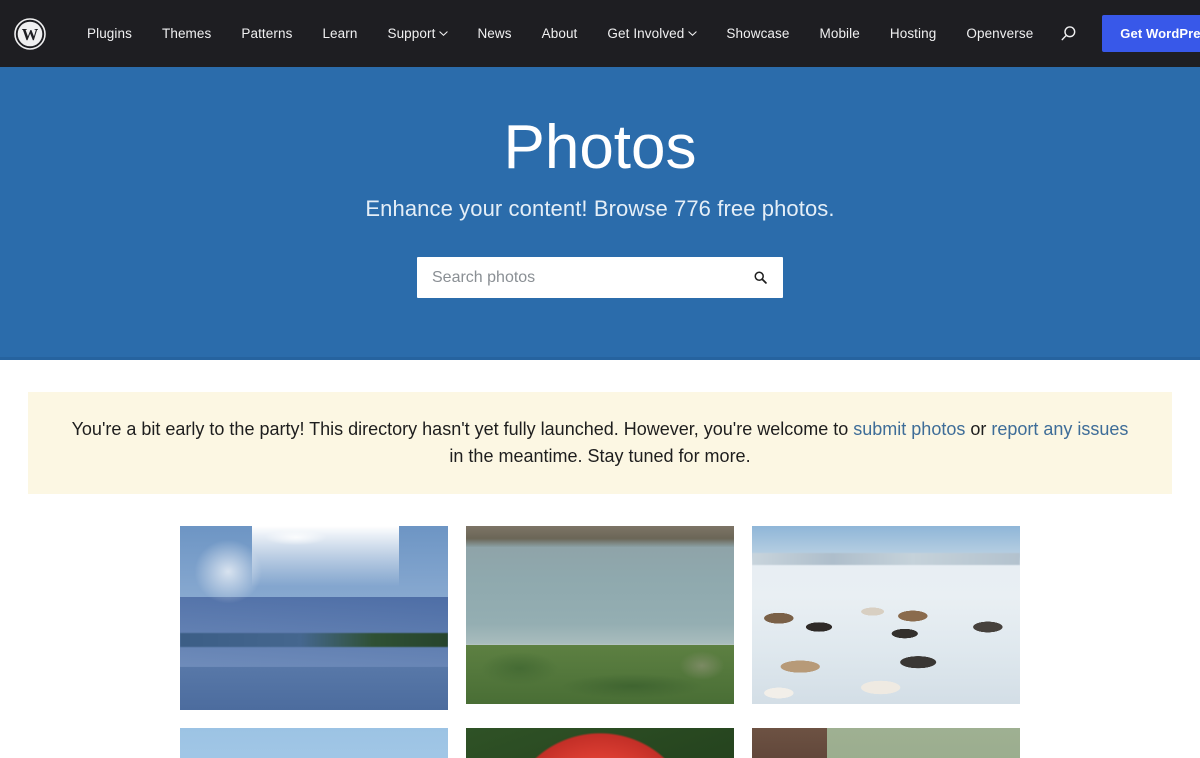 This screenshot has width=1200, height=758. Describe the element at coordinates (646, 33) in the screenshot. I see `nav-label: Get Involved` at that location.